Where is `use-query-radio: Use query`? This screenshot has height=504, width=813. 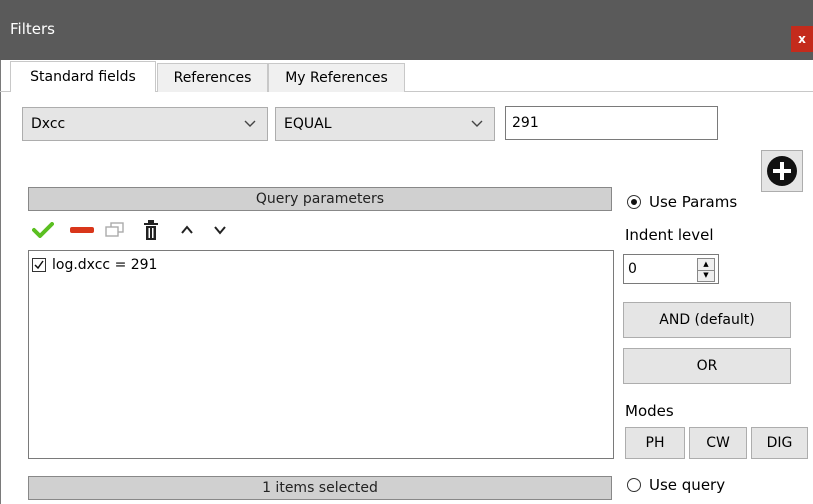
use-query-radio: Use query is located at coordinates (676, 485).